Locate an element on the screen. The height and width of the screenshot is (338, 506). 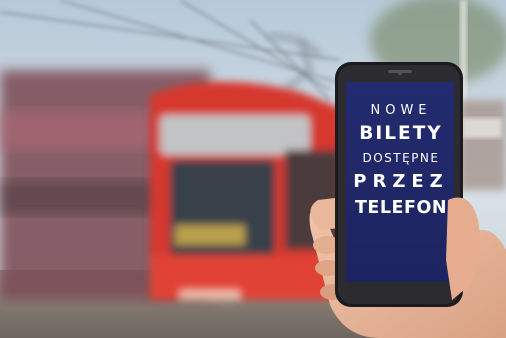
phone-screen-text: NOWE BILETY DOSTĘPNE PRZEZ TELEFON is located at coordinates (401, 157).